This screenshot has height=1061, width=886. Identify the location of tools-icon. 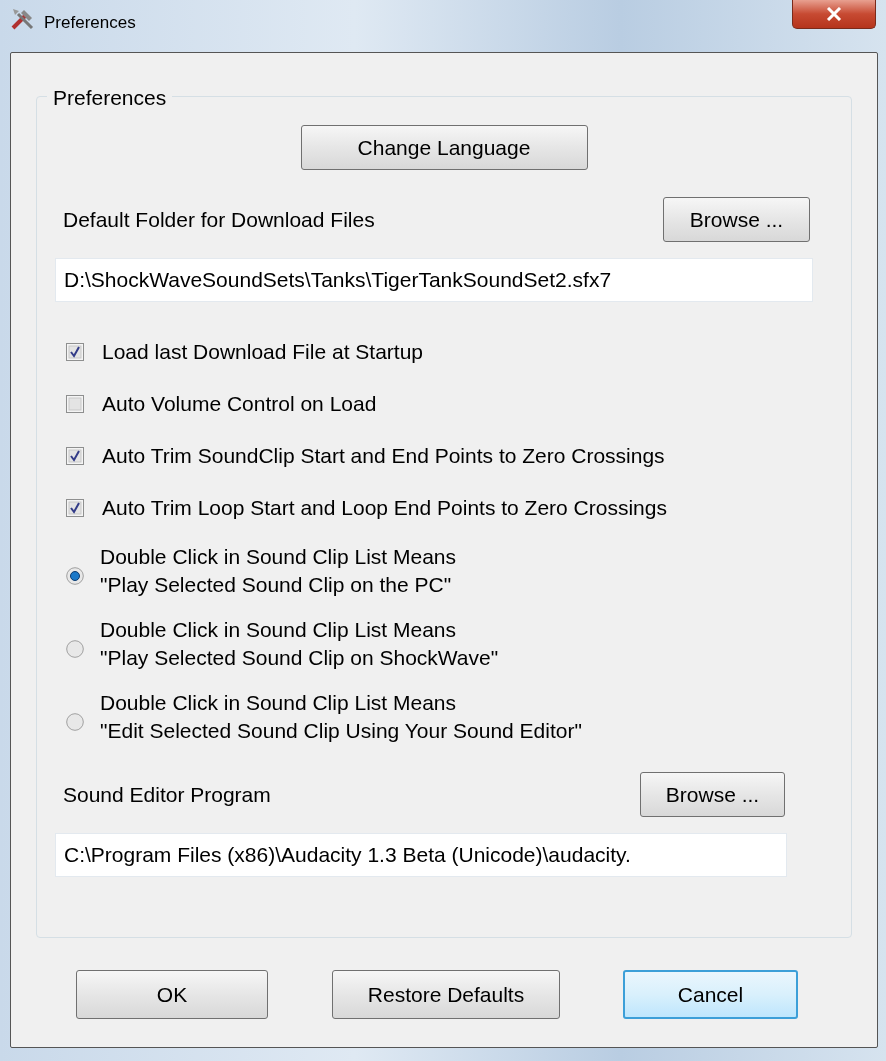
(23, 19).